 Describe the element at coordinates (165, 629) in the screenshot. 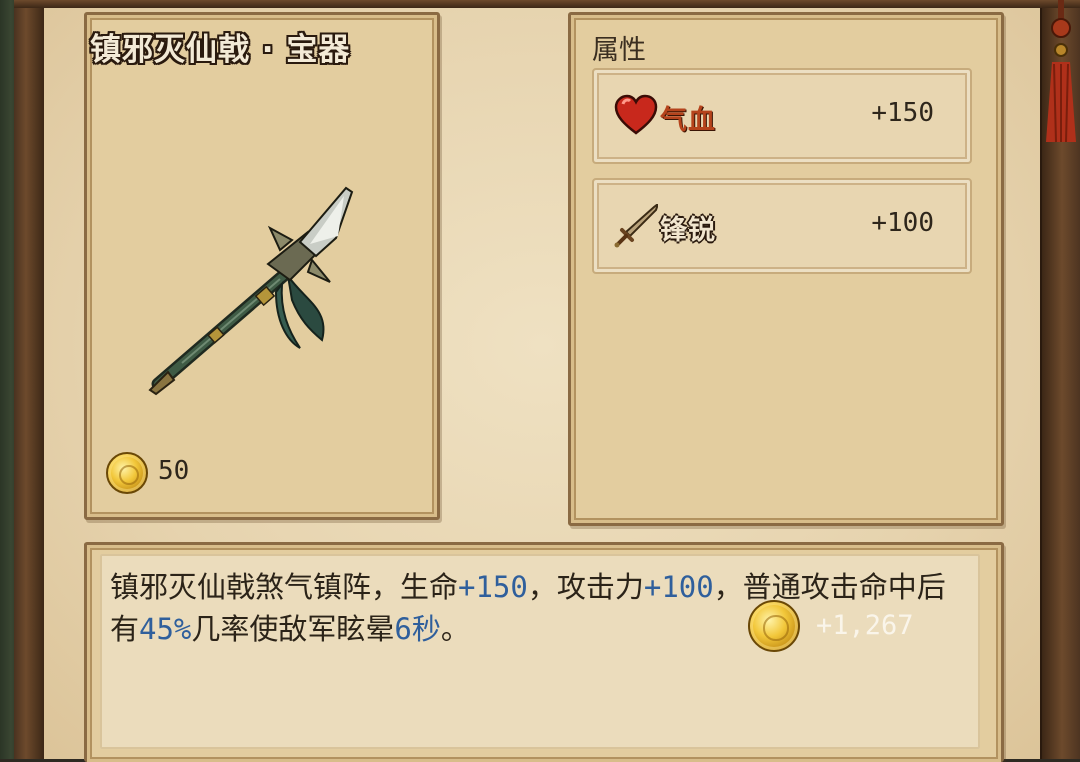

I see `stun-chance-value: 45%` at that location.